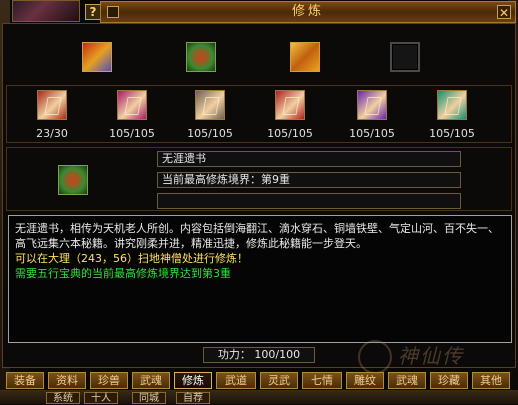  I want to click on power-field: 功力： 100/100, so click(259, 355).